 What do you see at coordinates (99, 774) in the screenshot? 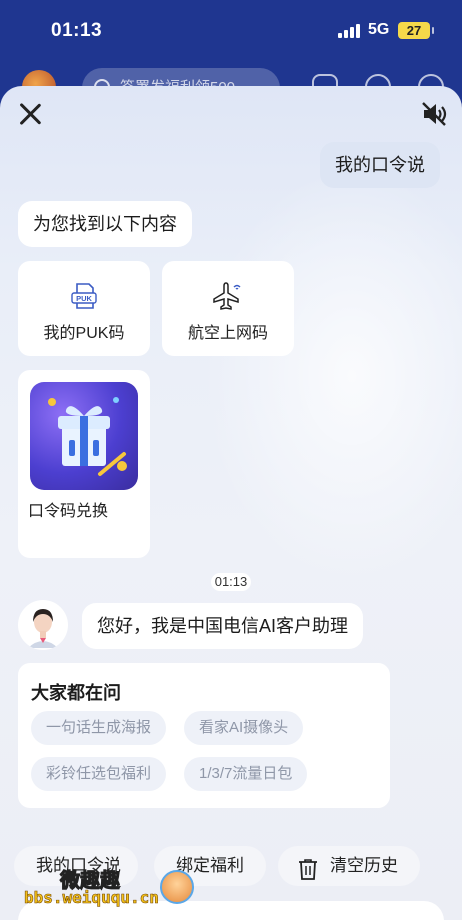
I see `faq-chip: 彩铃任选包福利` at bounding box center [99, 774].